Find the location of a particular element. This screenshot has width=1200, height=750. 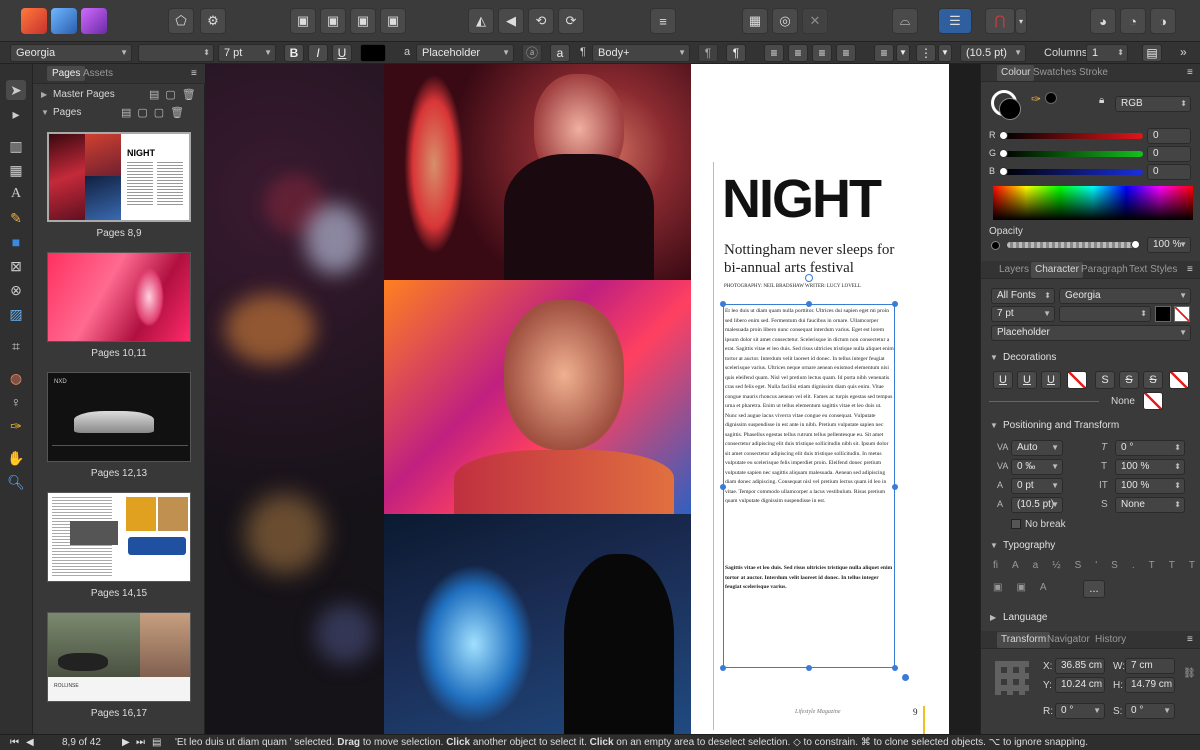

y-field: 10.24 cm is located at coordinates (1080, 685).